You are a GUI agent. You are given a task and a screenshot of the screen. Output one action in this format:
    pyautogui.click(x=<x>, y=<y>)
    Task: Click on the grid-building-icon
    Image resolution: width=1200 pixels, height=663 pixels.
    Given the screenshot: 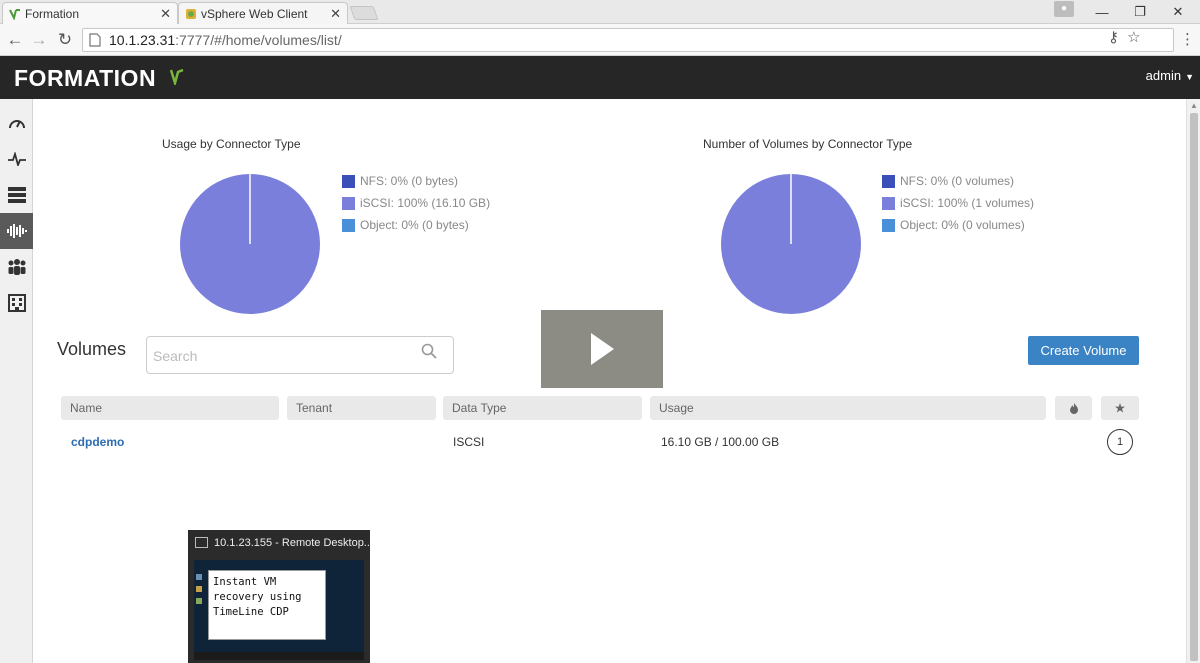 What is the action you would take?
    pyautogui.click(x=16, y=303)
    